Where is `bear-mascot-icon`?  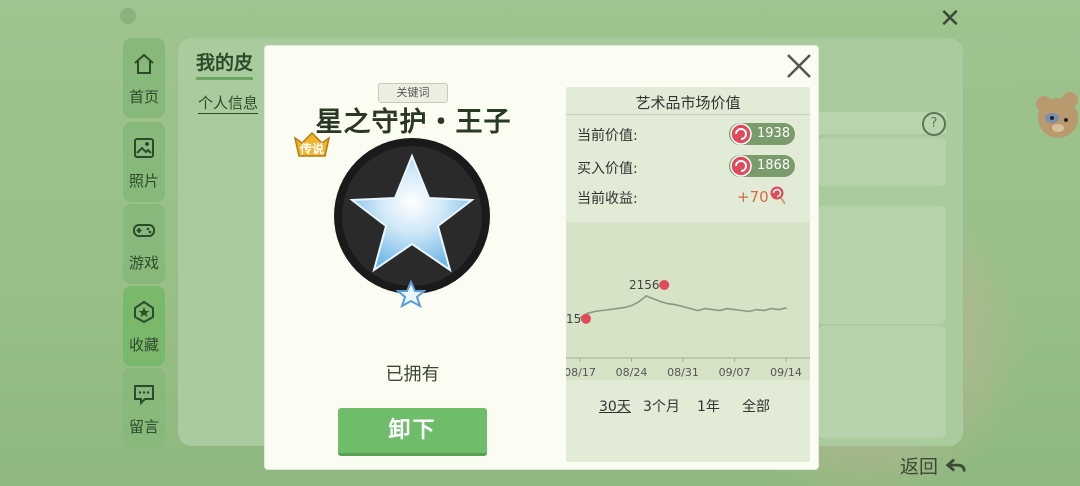 bear-mascot-icon is located at coordinates (1054, 120).